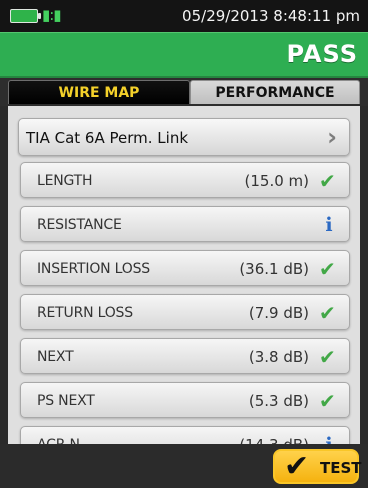  What do you see at coordinates (278, 401) in the screenshot?
I see `measurement-value: (5.3 dB)` at bounding box center [278, 401].